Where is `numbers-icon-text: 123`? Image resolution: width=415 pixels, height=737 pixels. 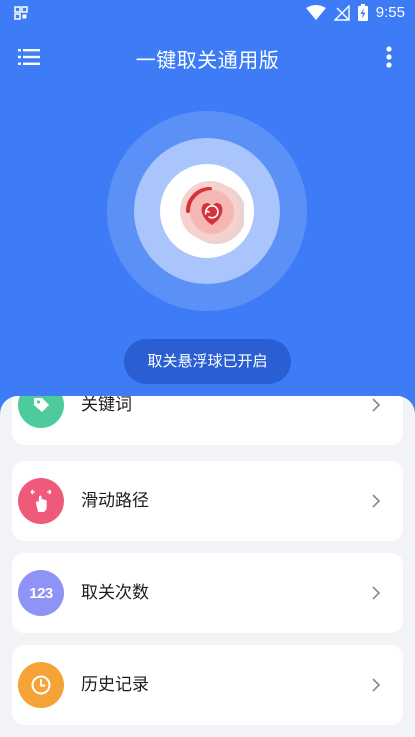 numbers-icon-text: 123 is located at coordinates (41, 593).